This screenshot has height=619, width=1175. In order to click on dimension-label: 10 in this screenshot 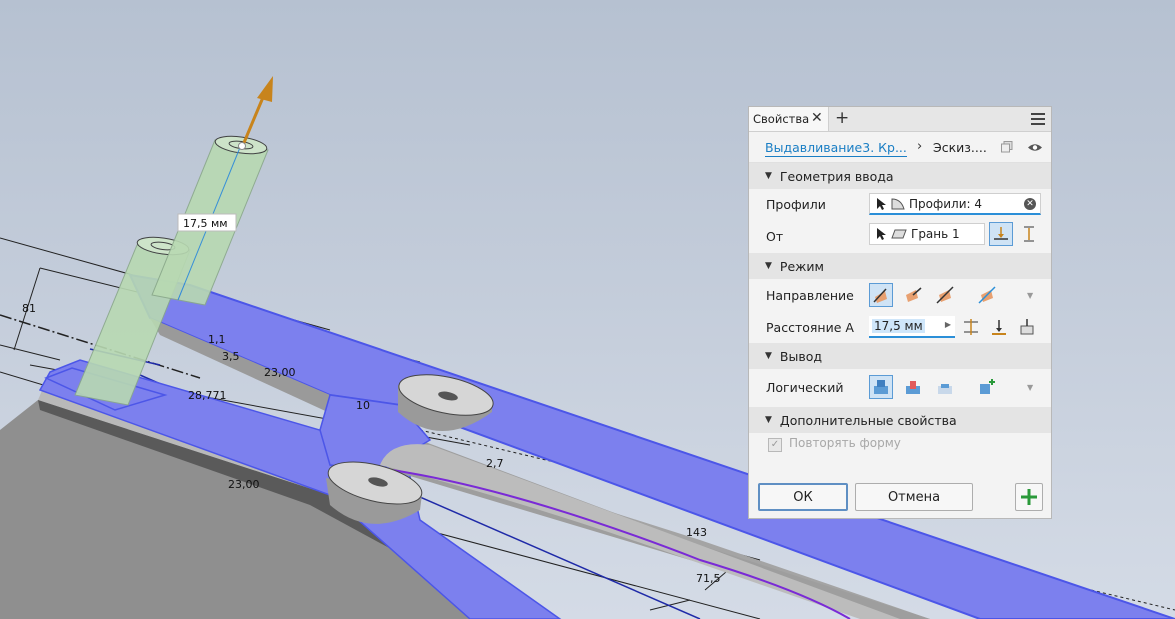, I will do `click(363, 405)`.